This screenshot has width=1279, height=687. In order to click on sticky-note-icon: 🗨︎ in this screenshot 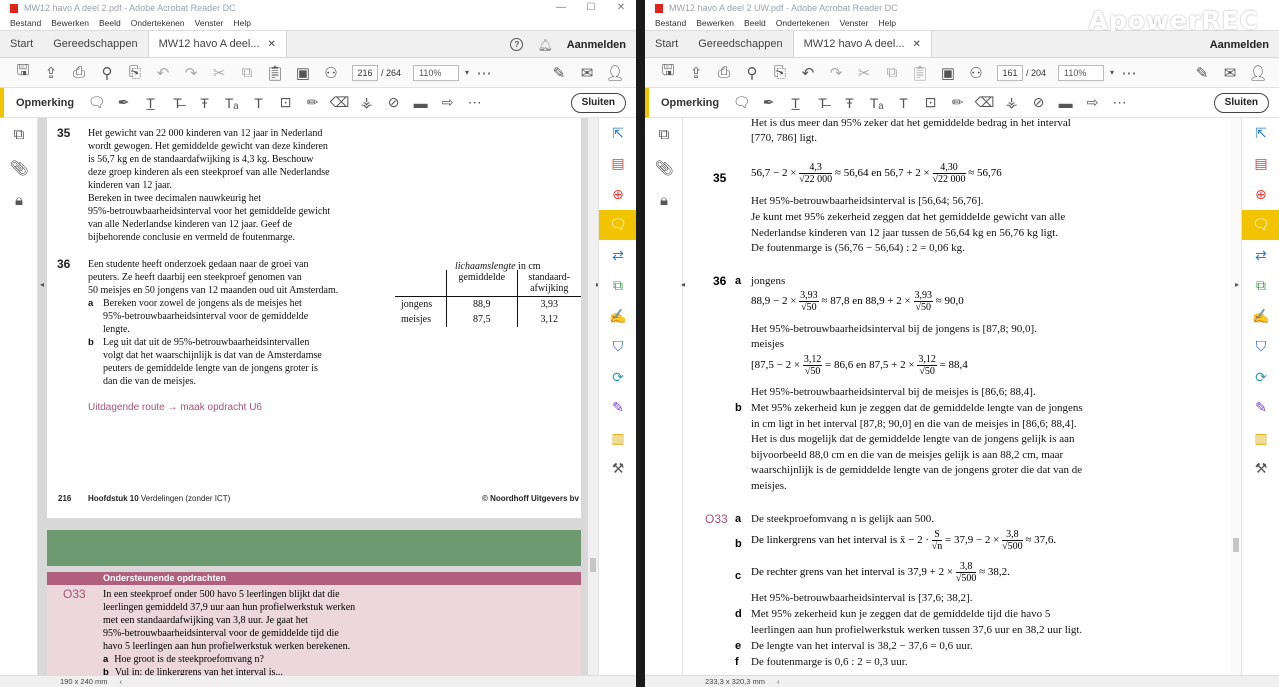, I will do `click(741, 103)`.